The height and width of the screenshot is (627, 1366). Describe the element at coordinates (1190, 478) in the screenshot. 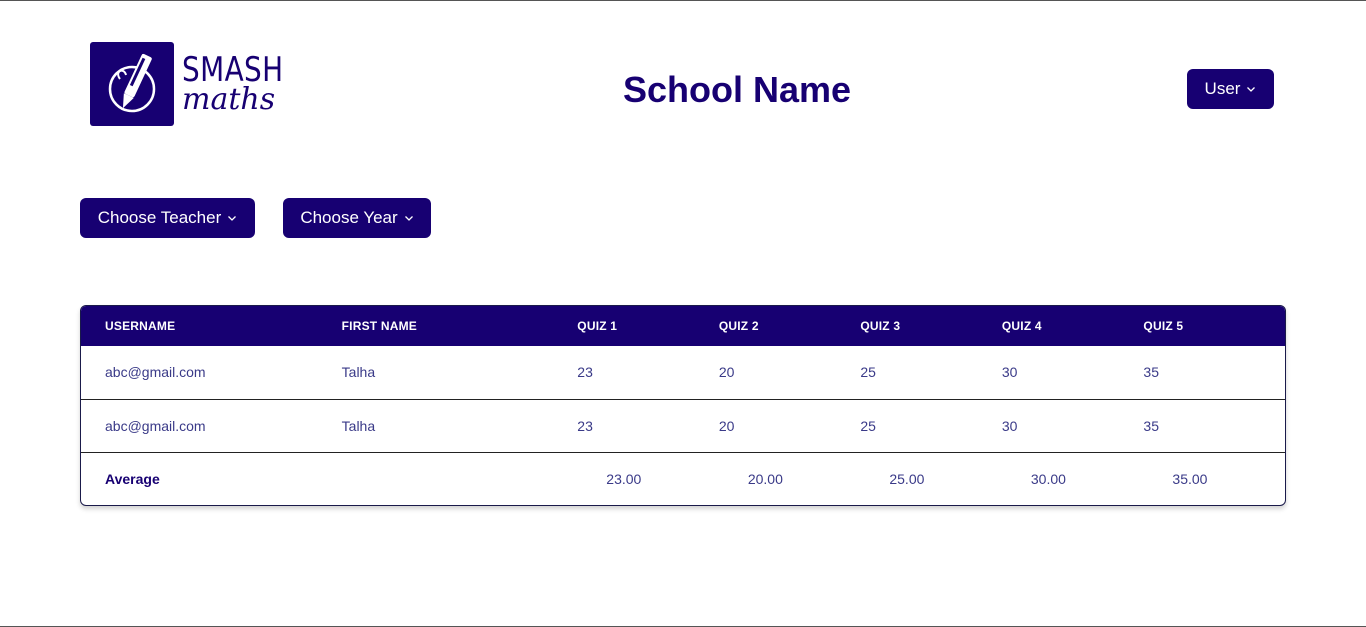

I see `average-quiz-5: 35.00` at that location.